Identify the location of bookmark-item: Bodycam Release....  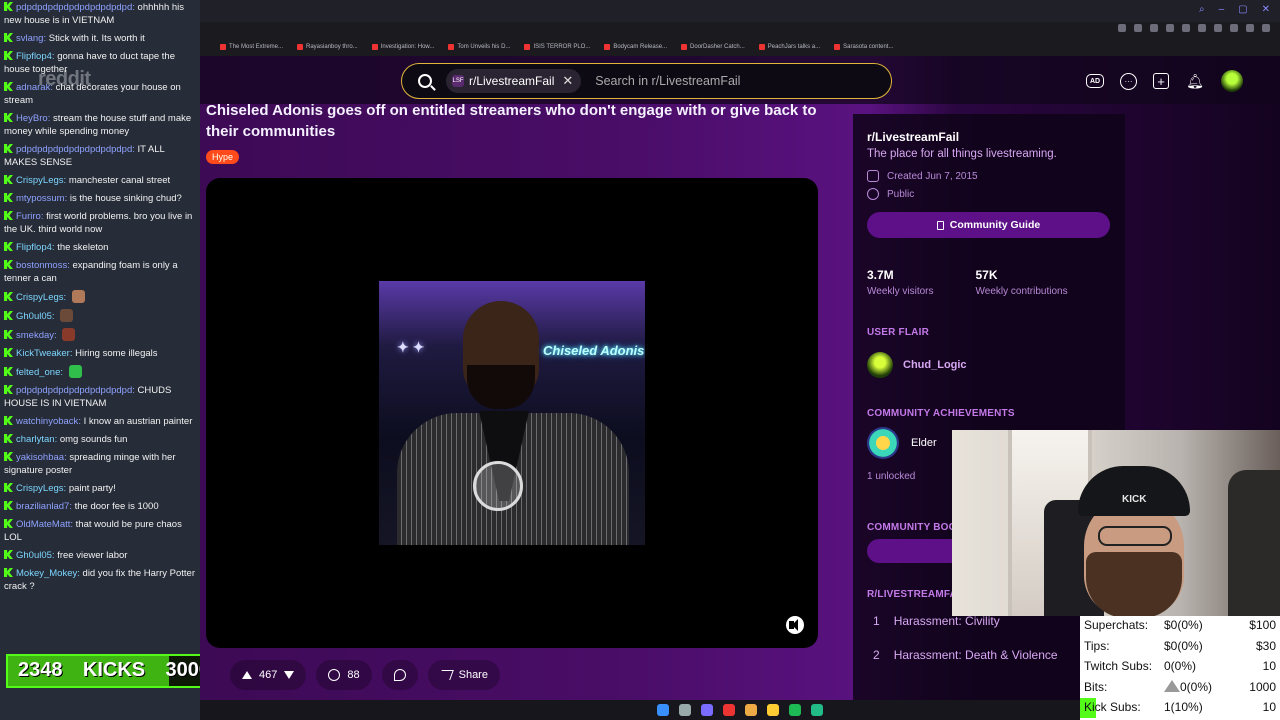
(635, 47).